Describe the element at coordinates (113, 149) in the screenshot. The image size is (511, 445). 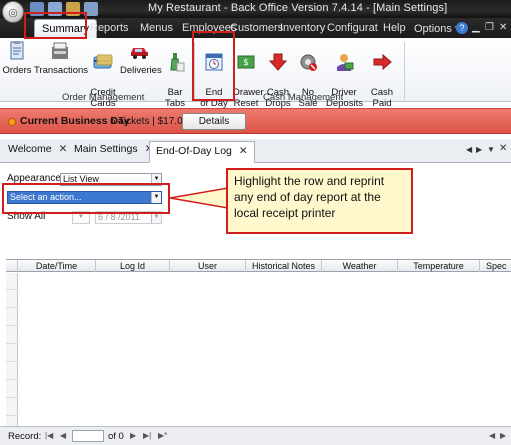
I see `tab-main-settings: Main Settings✕` at that location.